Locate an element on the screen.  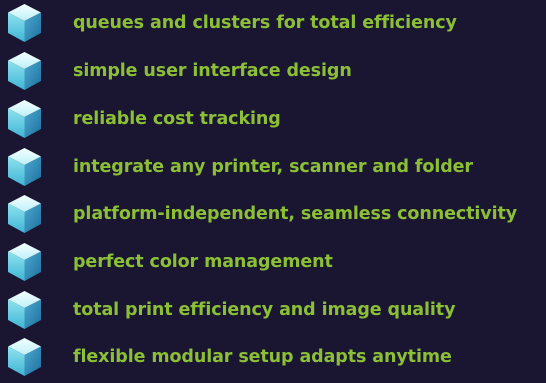
feature-label: perfect color management is located at coordinates (203, 262).